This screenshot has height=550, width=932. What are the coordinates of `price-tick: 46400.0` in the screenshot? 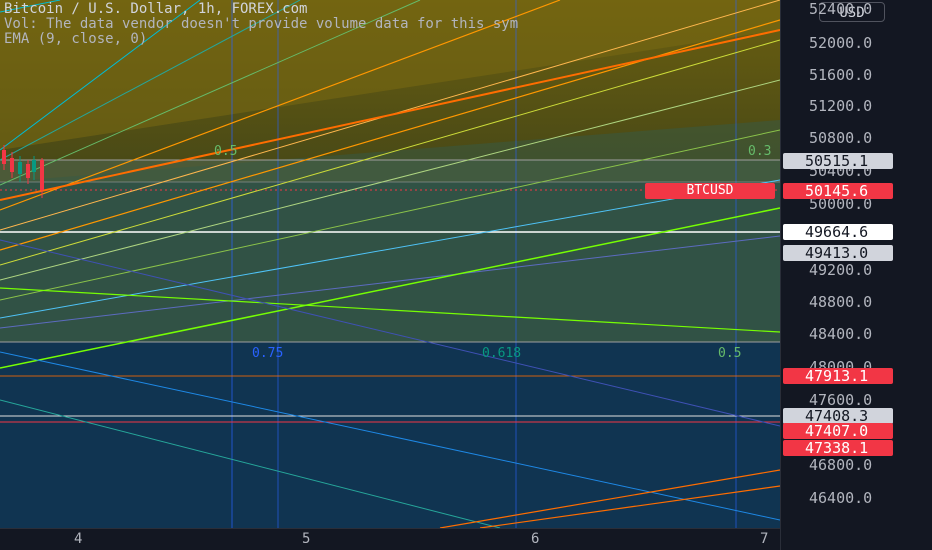 It's located at (841, 498).